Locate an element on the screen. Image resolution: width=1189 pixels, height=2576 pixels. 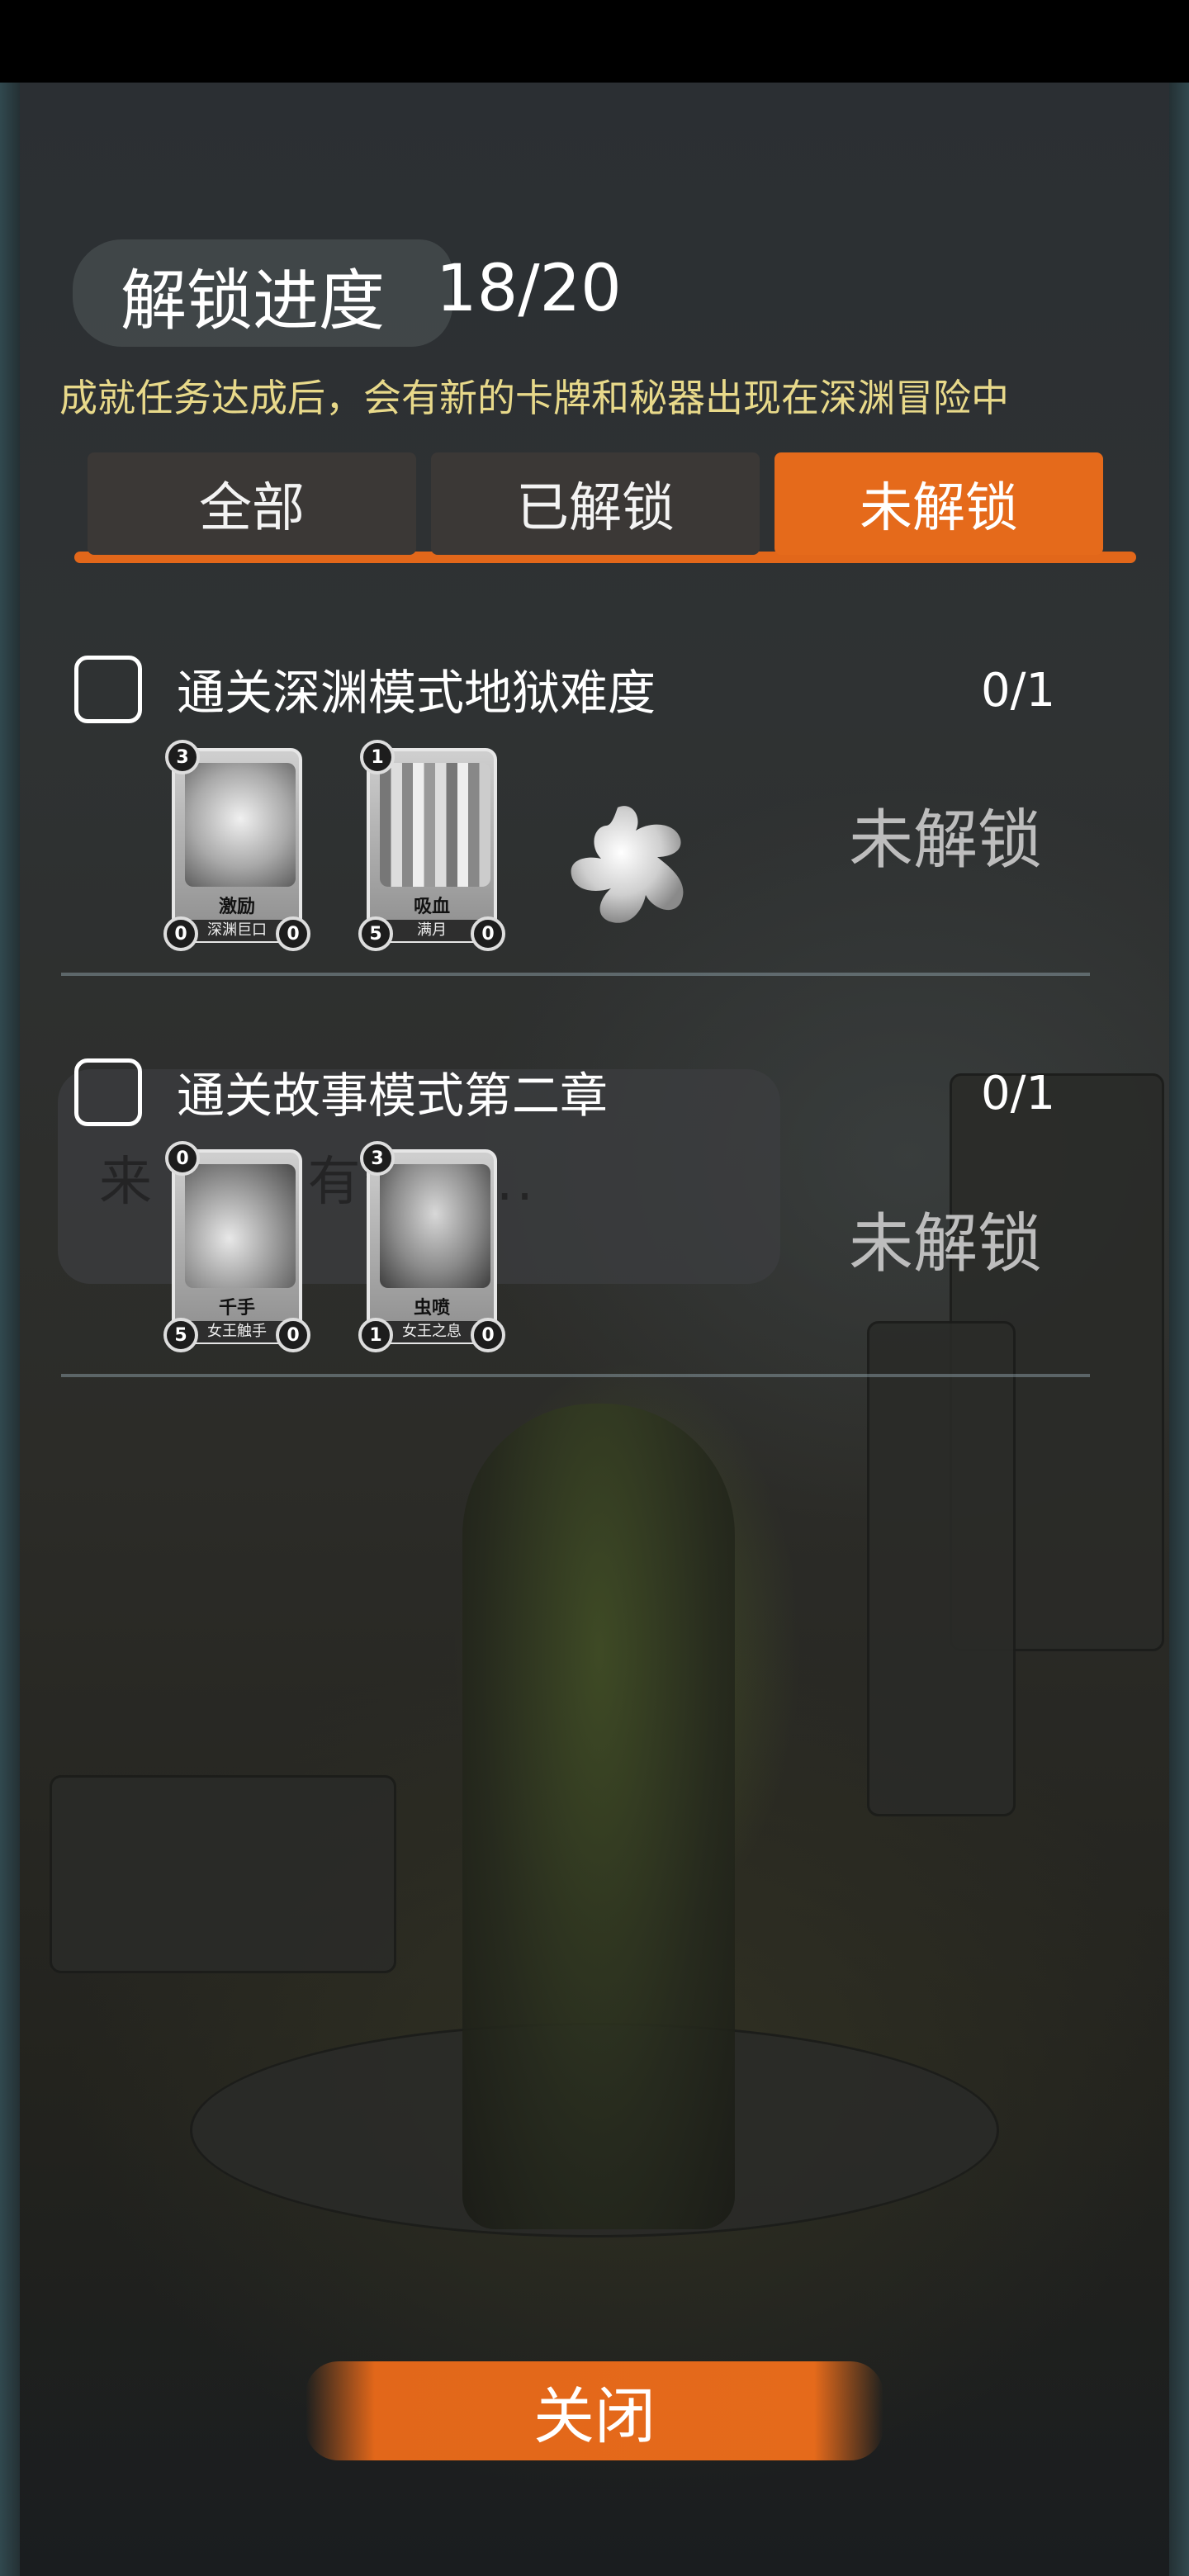
card-subtitle: 深渊巨口 is located at coordinates (237, 930).